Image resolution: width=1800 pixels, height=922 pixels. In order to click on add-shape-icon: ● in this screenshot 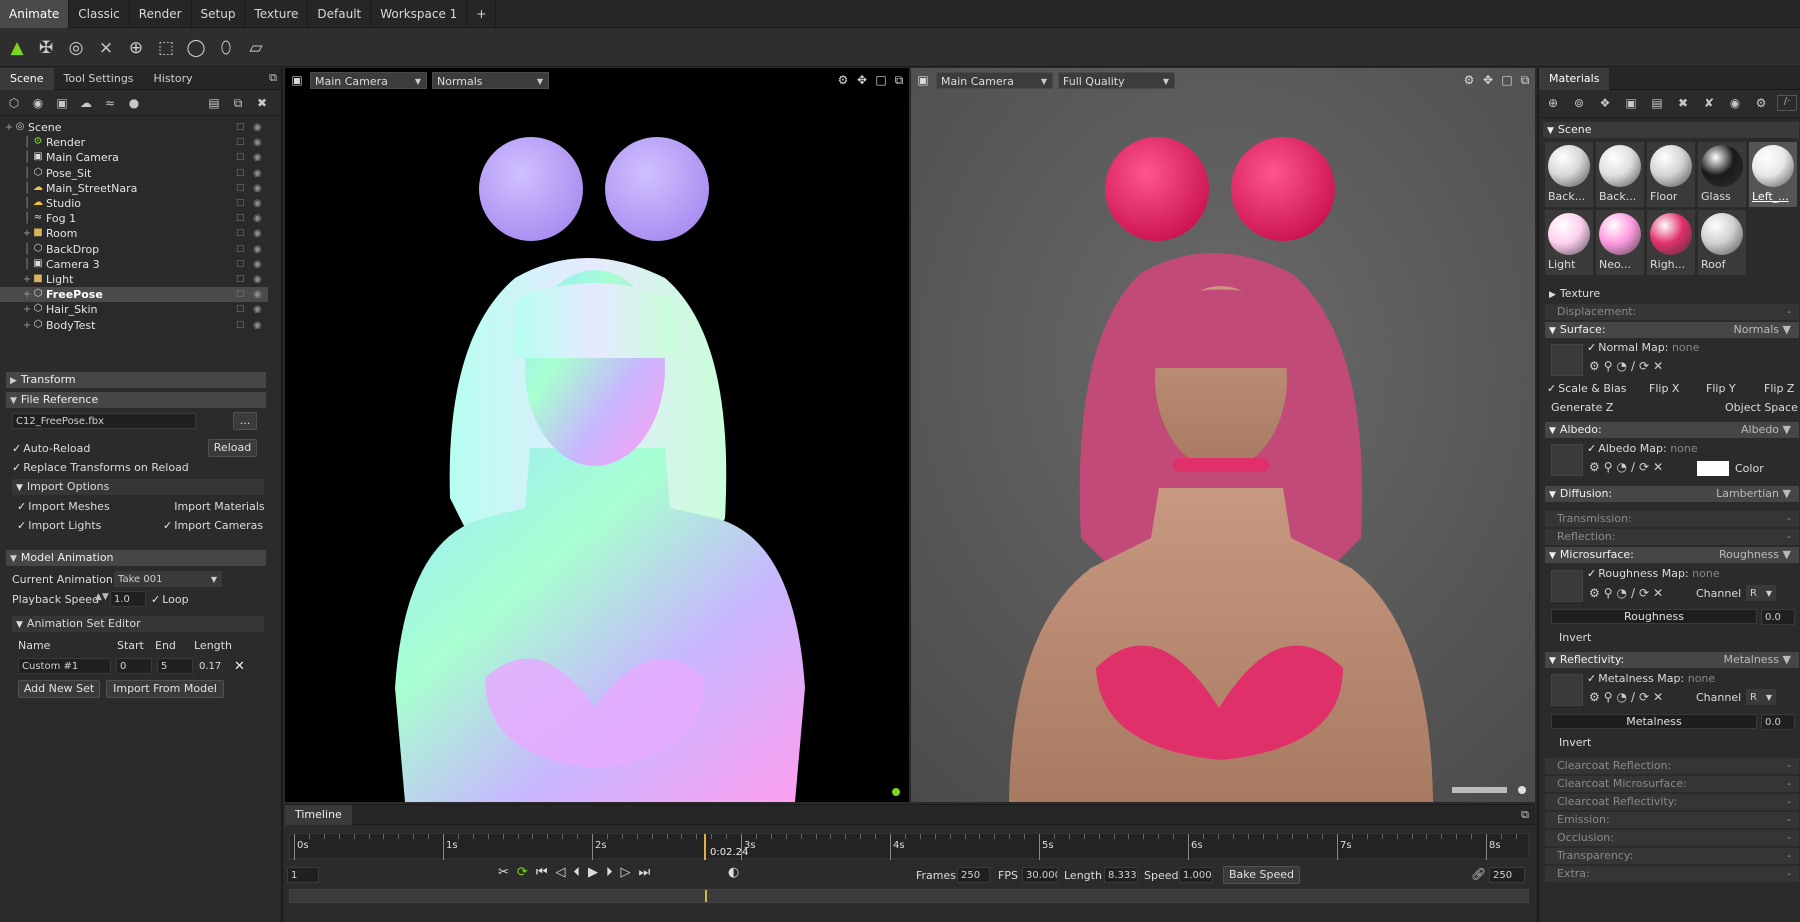, I will do `click(134, 103)`.